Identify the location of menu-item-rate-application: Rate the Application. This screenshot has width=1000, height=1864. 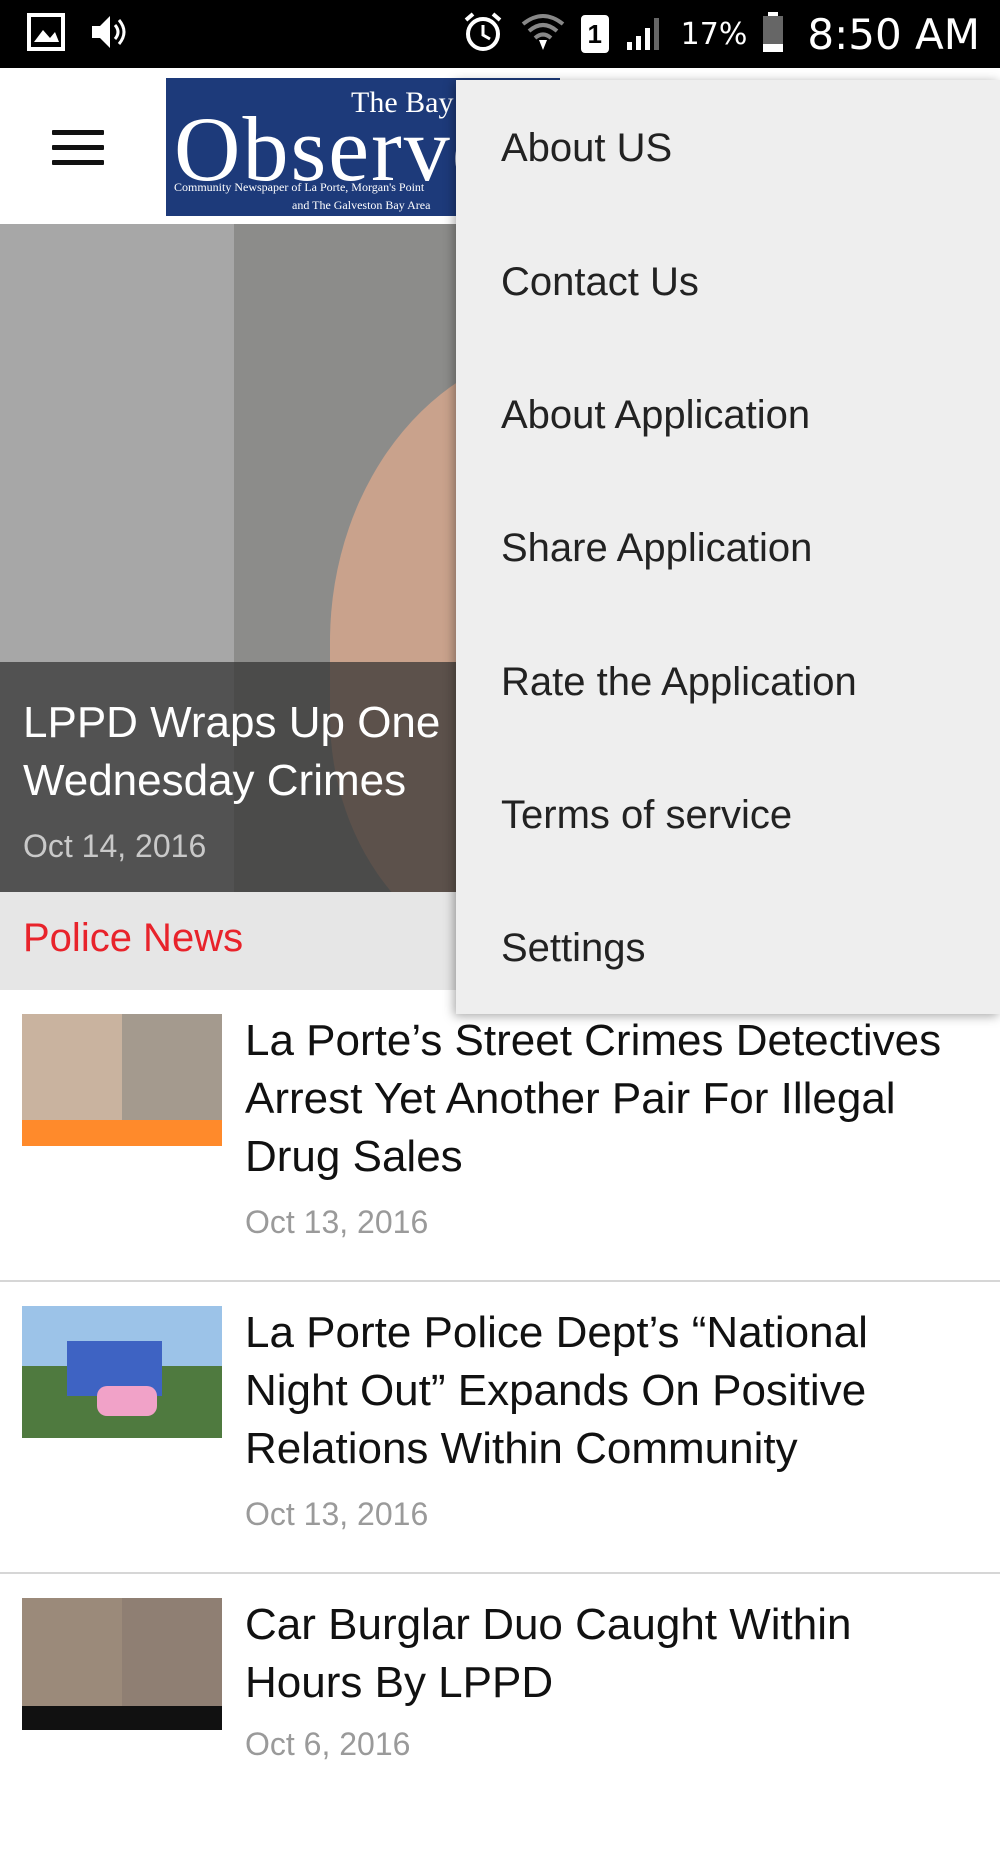
(679, 682).